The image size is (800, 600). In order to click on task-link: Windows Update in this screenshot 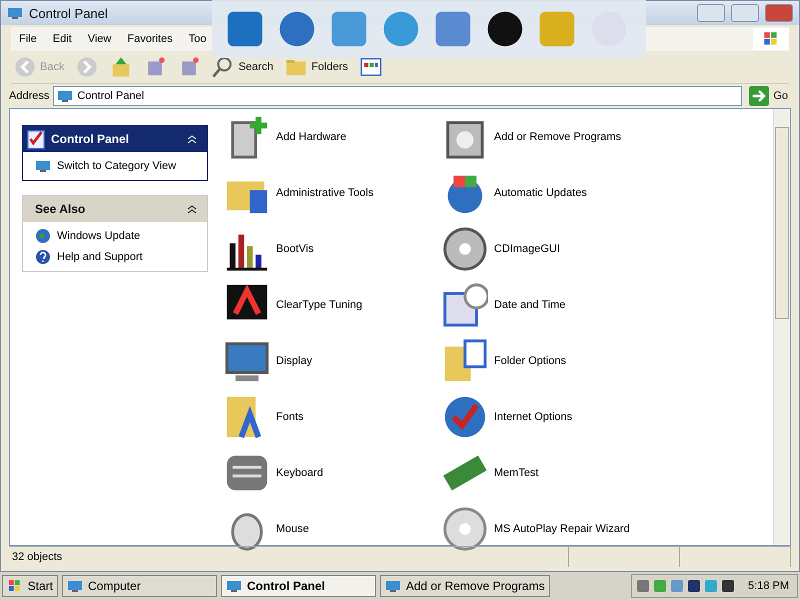, I will do `click(115, 236)`.